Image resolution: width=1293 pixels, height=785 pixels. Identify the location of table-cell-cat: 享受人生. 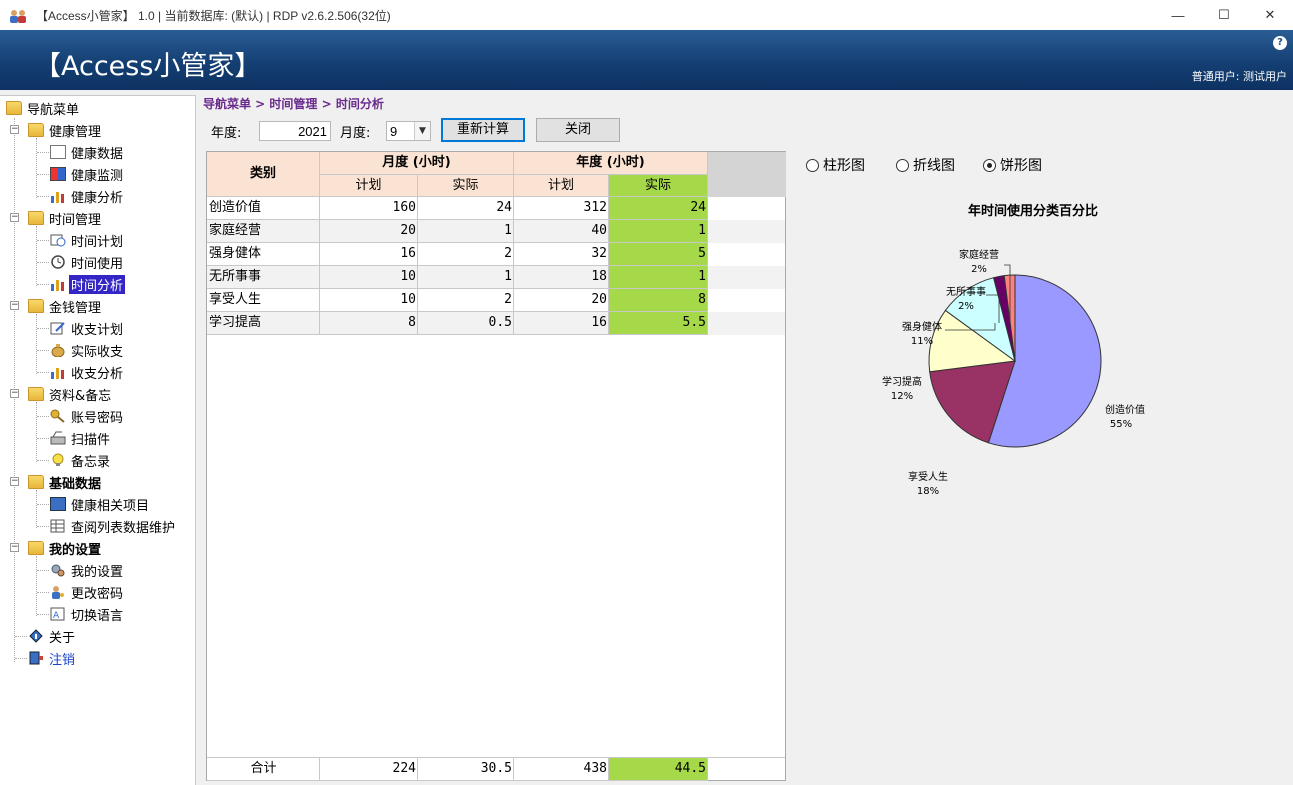
(263, 300).